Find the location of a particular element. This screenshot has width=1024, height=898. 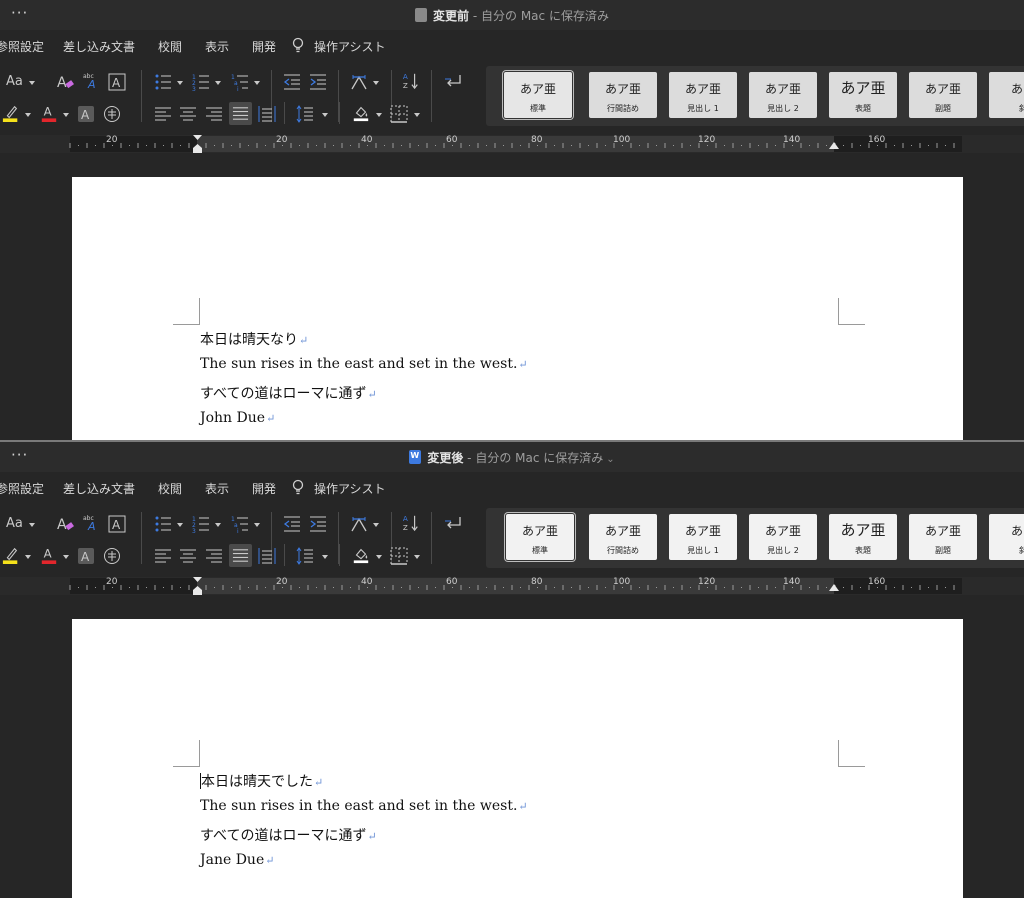

chevron-down-icon: ⌄ is located at coordinates (610, 459).